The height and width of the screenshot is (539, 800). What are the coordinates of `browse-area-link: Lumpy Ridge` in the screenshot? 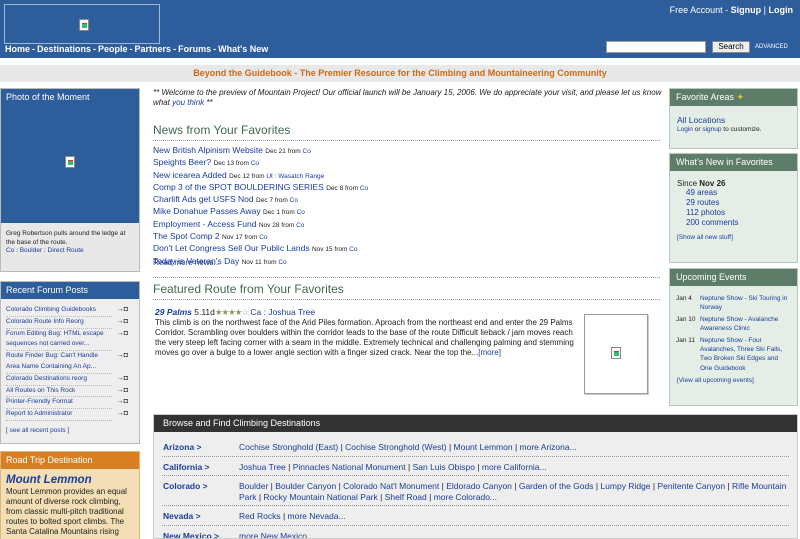 It's located at (625, 486).